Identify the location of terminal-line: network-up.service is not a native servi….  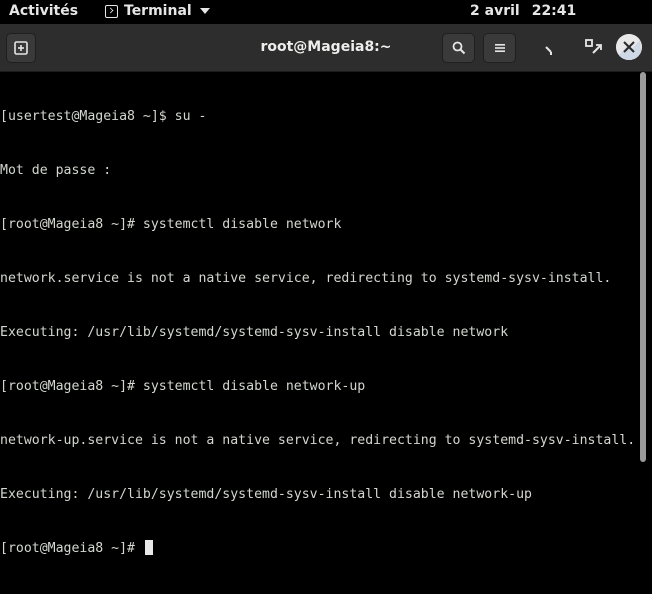
(318, 440).